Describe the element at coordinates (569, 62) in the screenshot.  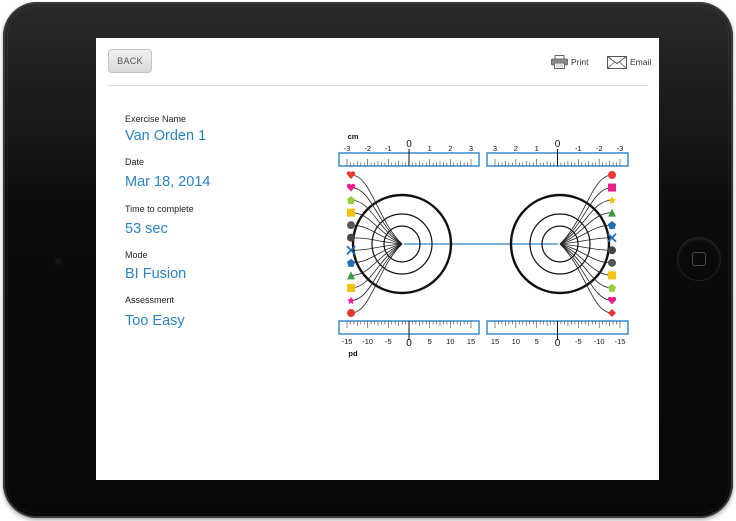
I see `print-button: Print` at that location.